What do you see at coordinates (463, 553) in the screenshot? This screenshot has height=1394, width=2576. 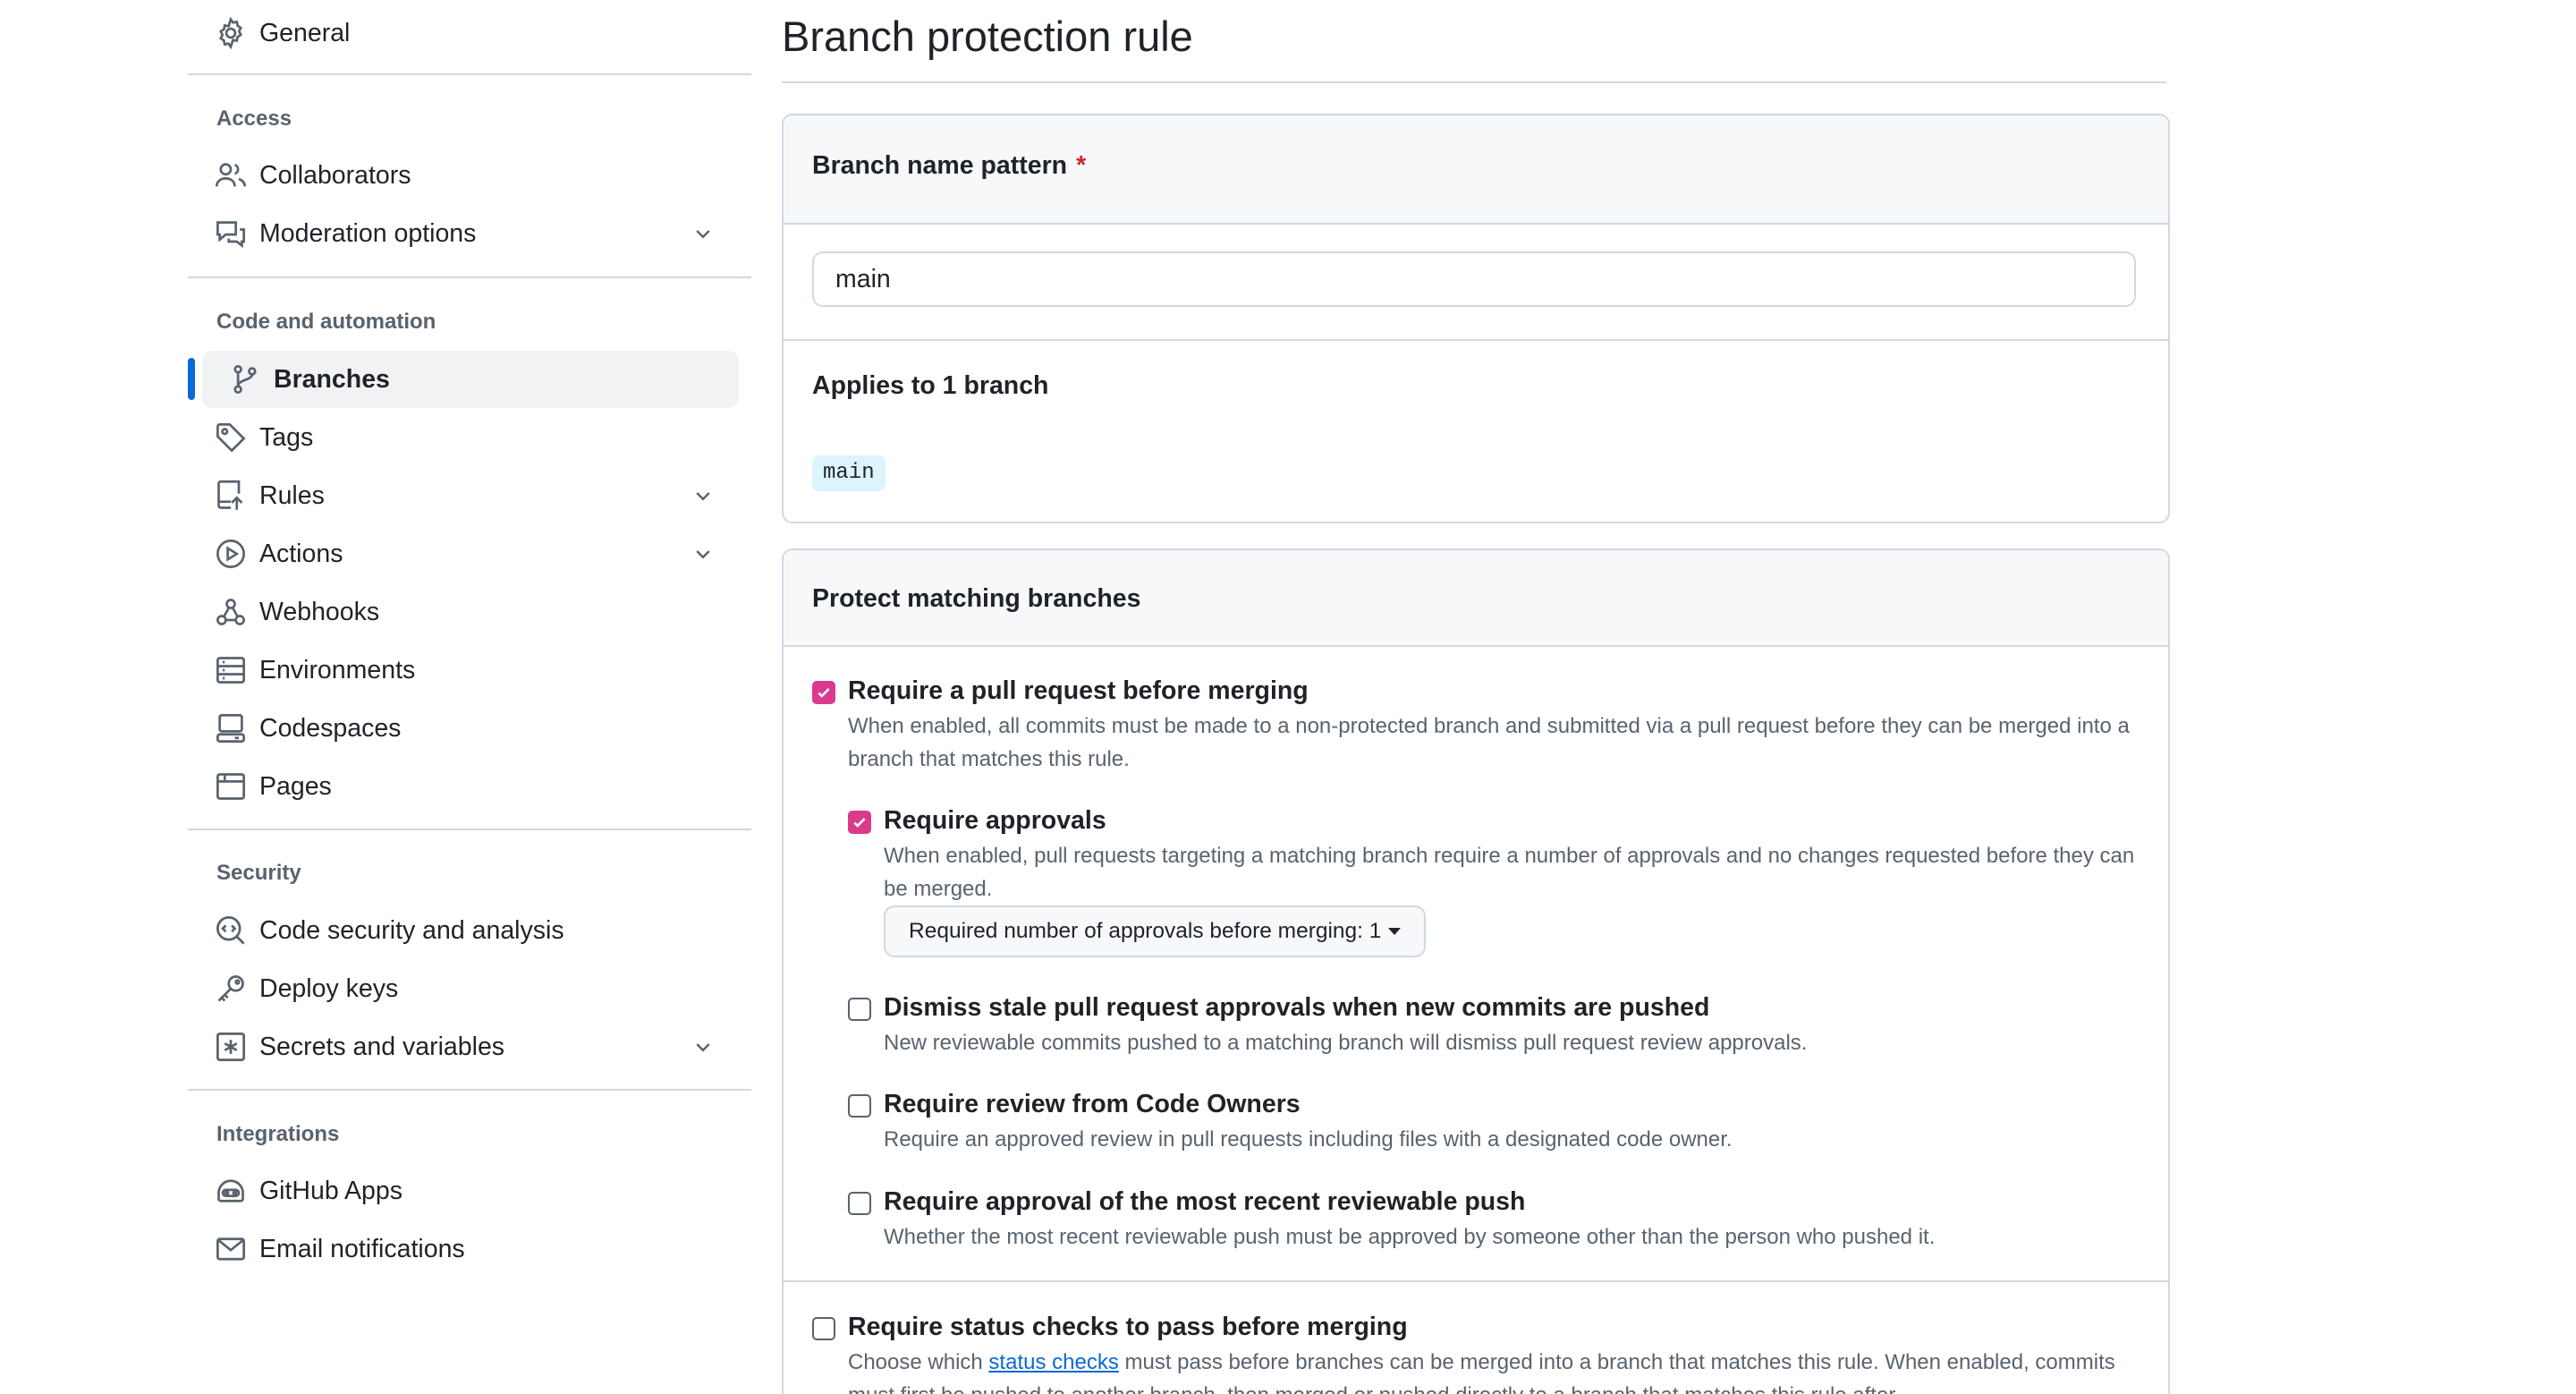 I see `sidebar-item-actions: Actions` at bounding box center [463, 553].